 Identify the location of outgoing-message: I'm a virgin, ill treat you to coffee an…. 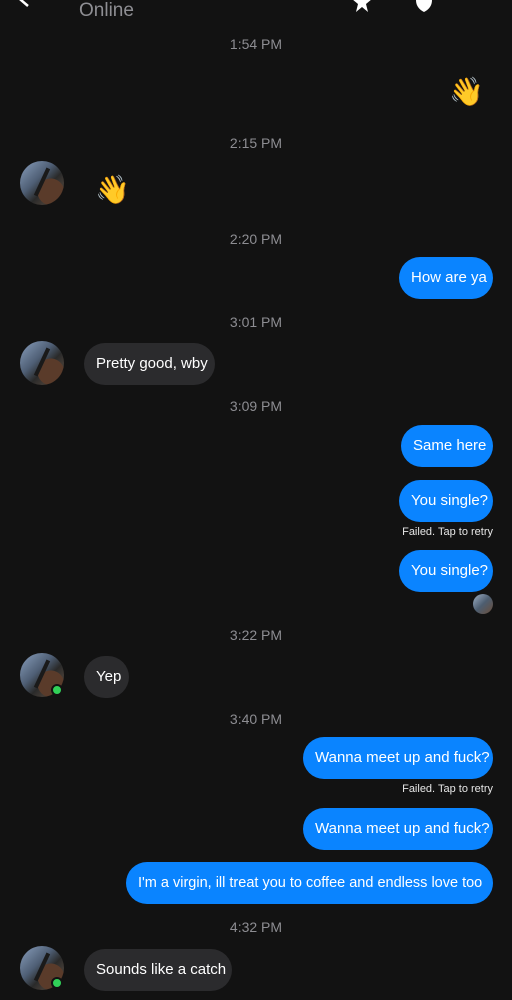
(309, 883).